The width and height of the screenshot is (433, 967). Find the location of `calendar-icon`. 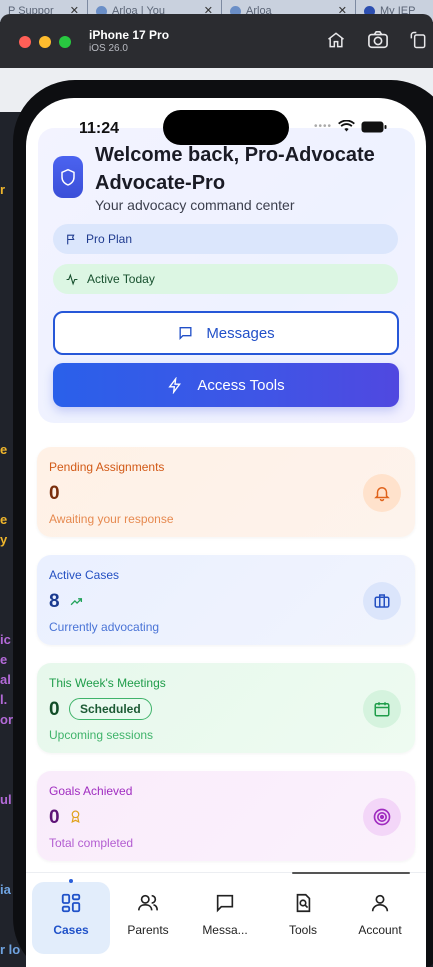

calendar-icon is located at coordinates (382, 709).